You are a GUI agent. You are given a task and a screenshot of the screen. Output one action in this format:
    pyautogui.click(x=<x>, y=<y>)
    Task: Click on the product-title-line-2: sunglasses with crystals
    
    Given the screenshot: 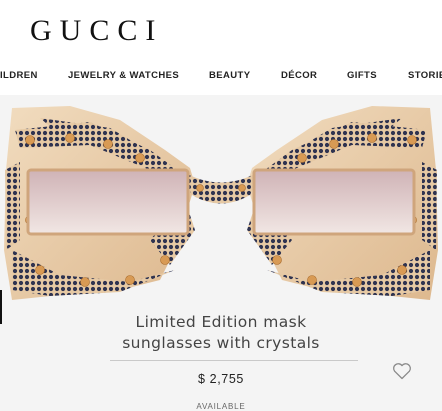 What is the action you would take?
    pyautogui.click(x=221, y=343)
    